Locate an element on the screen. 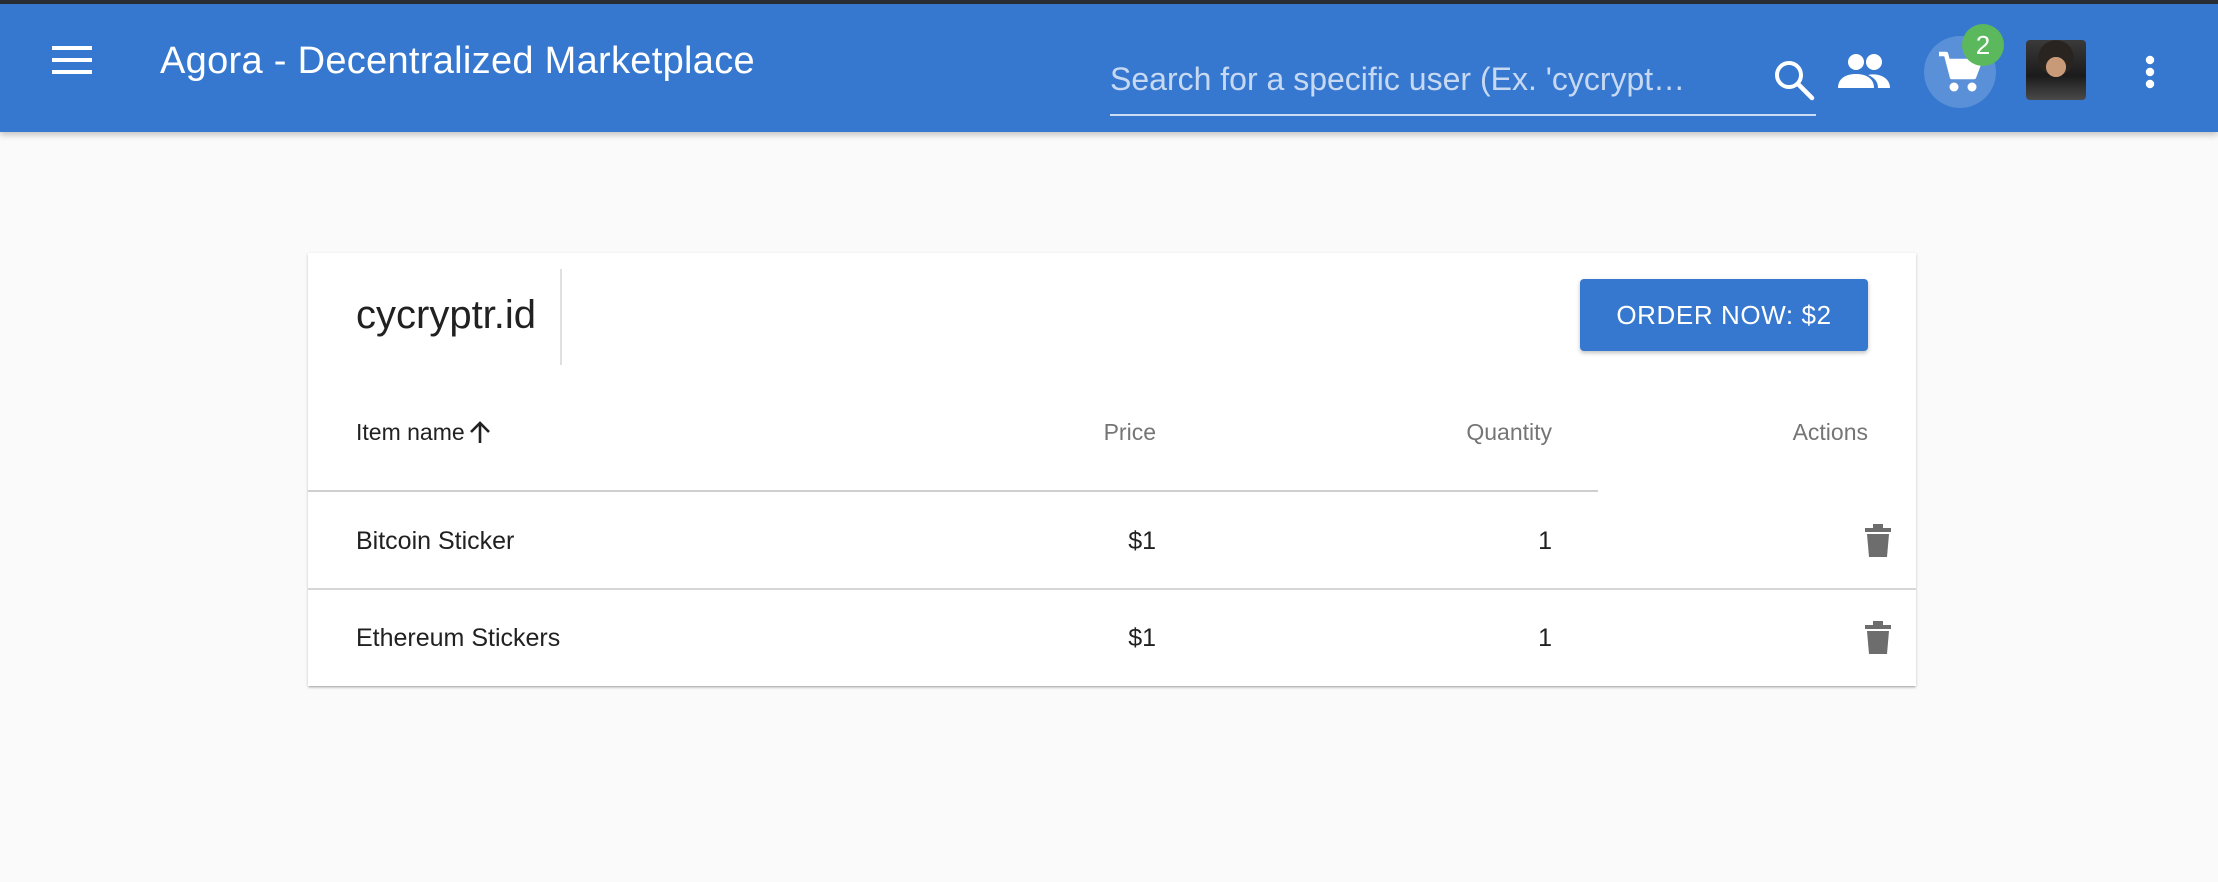 The width and height of the screenshot is (2218, 882). item-name: Ethereum Stickers is located at coordinates (458, 638).